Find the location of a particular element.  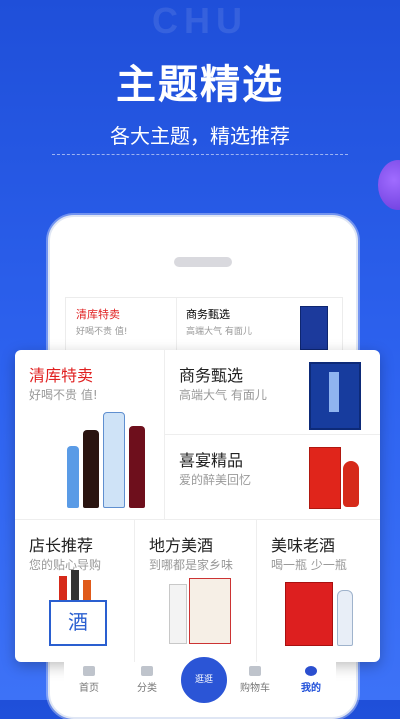

category-local-wine: 地方美酒 到哪都是家乡味 is located at coordinates (196, 591).